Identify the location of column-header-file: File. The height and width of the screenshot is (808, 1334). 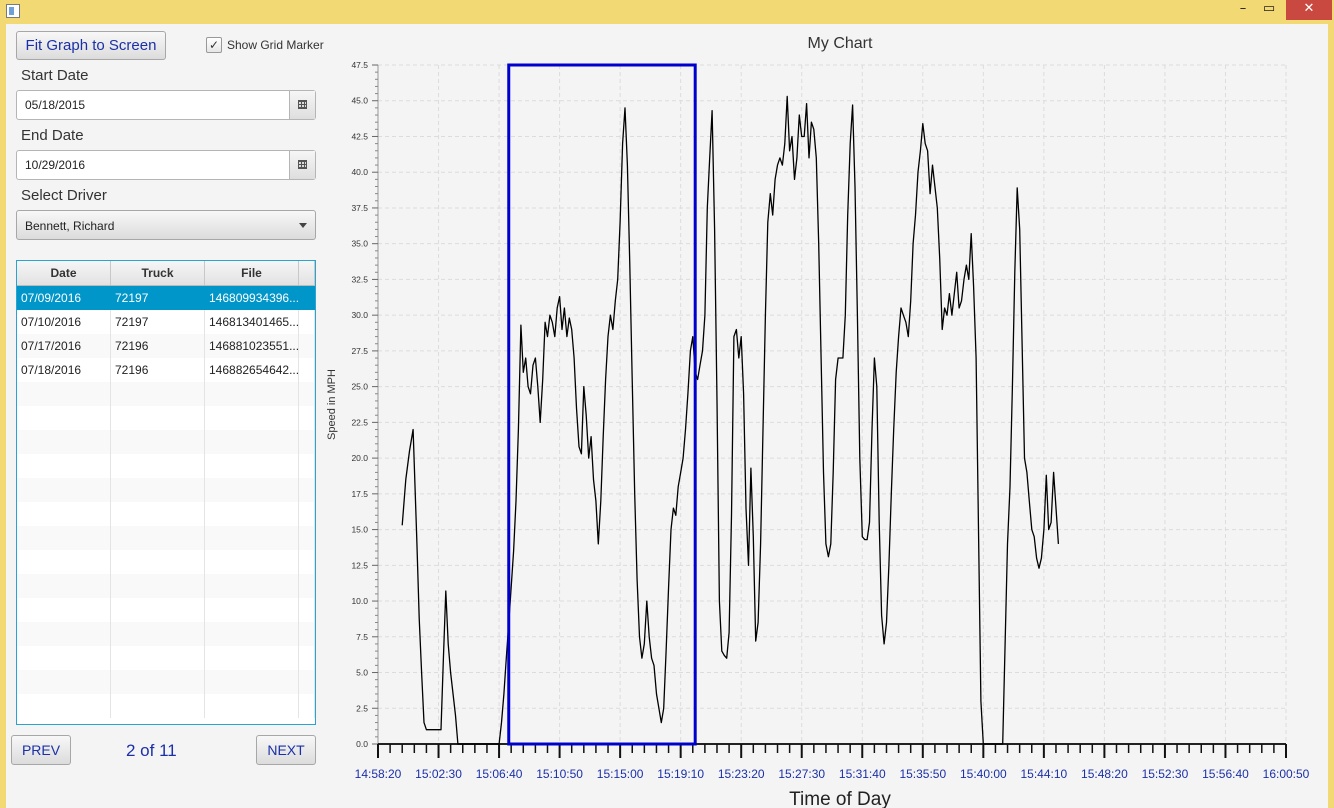
(252, 273).